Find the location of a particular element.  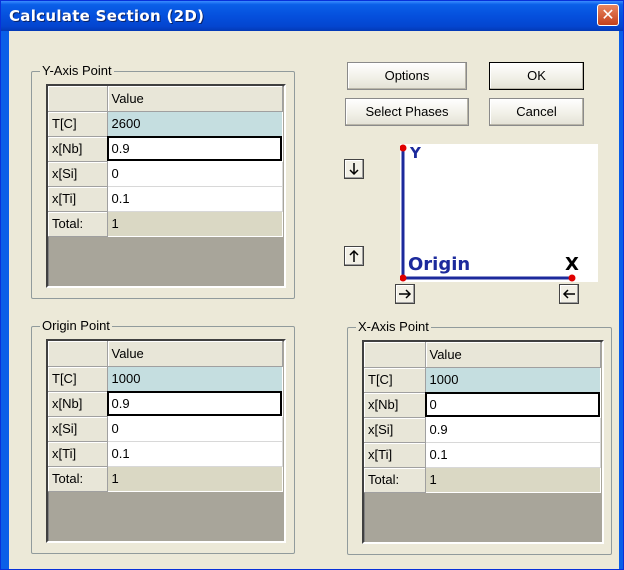

table-row: x[Nb] 0 is located at coordinates (482, 405).